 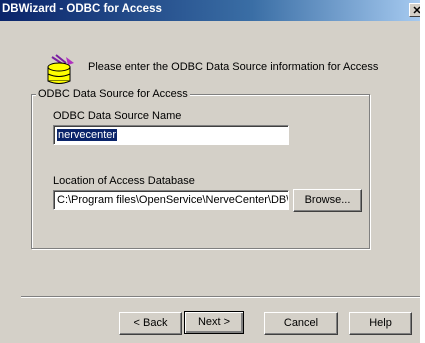 What do you see at coordinates (124, 181) in the screenshot?
I see `db-location-label: Location of Access Database` at bounding box center [124, 181].